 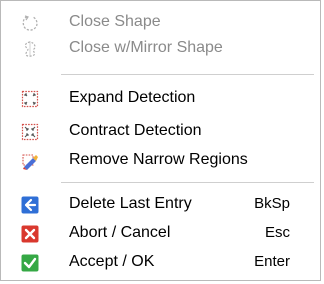 I want to click on menu-item-accept-ok: Accept / OK Enter, so click(x=160, y=262).